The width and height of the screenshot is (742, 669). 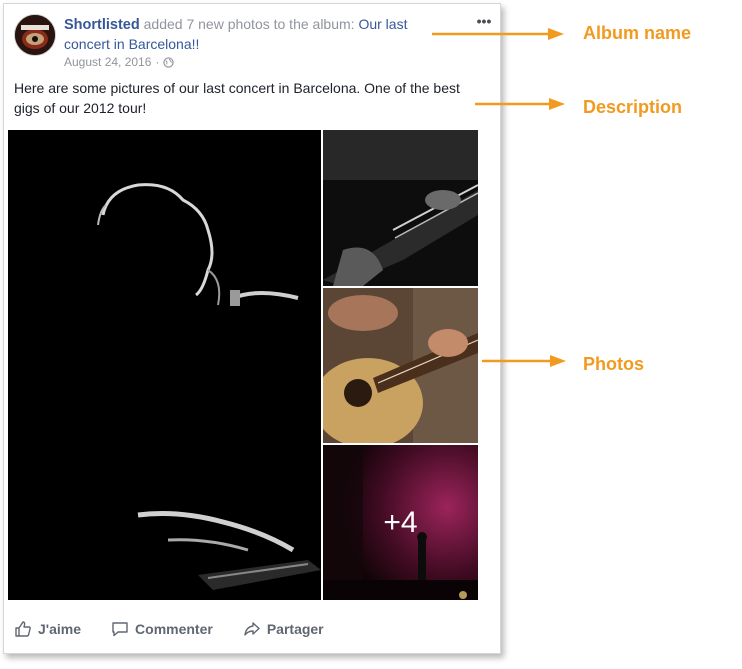 What do you see at coordinates (60, 629) in the screenshot?
I see `like-label: J'aime` at bounding box center [60, 629].